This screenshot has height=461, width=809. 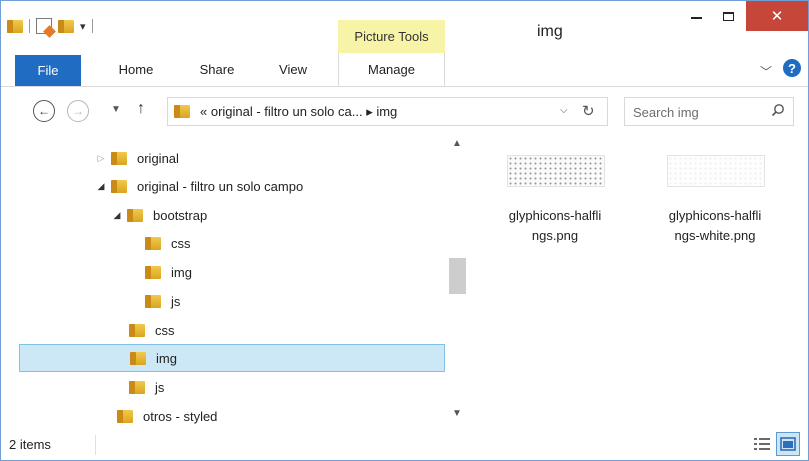 What do you see at coordinates (101, 158) in the screenshot?
I see `collapsed-arrow-icon: ▷` at bounding box center [101, 158].